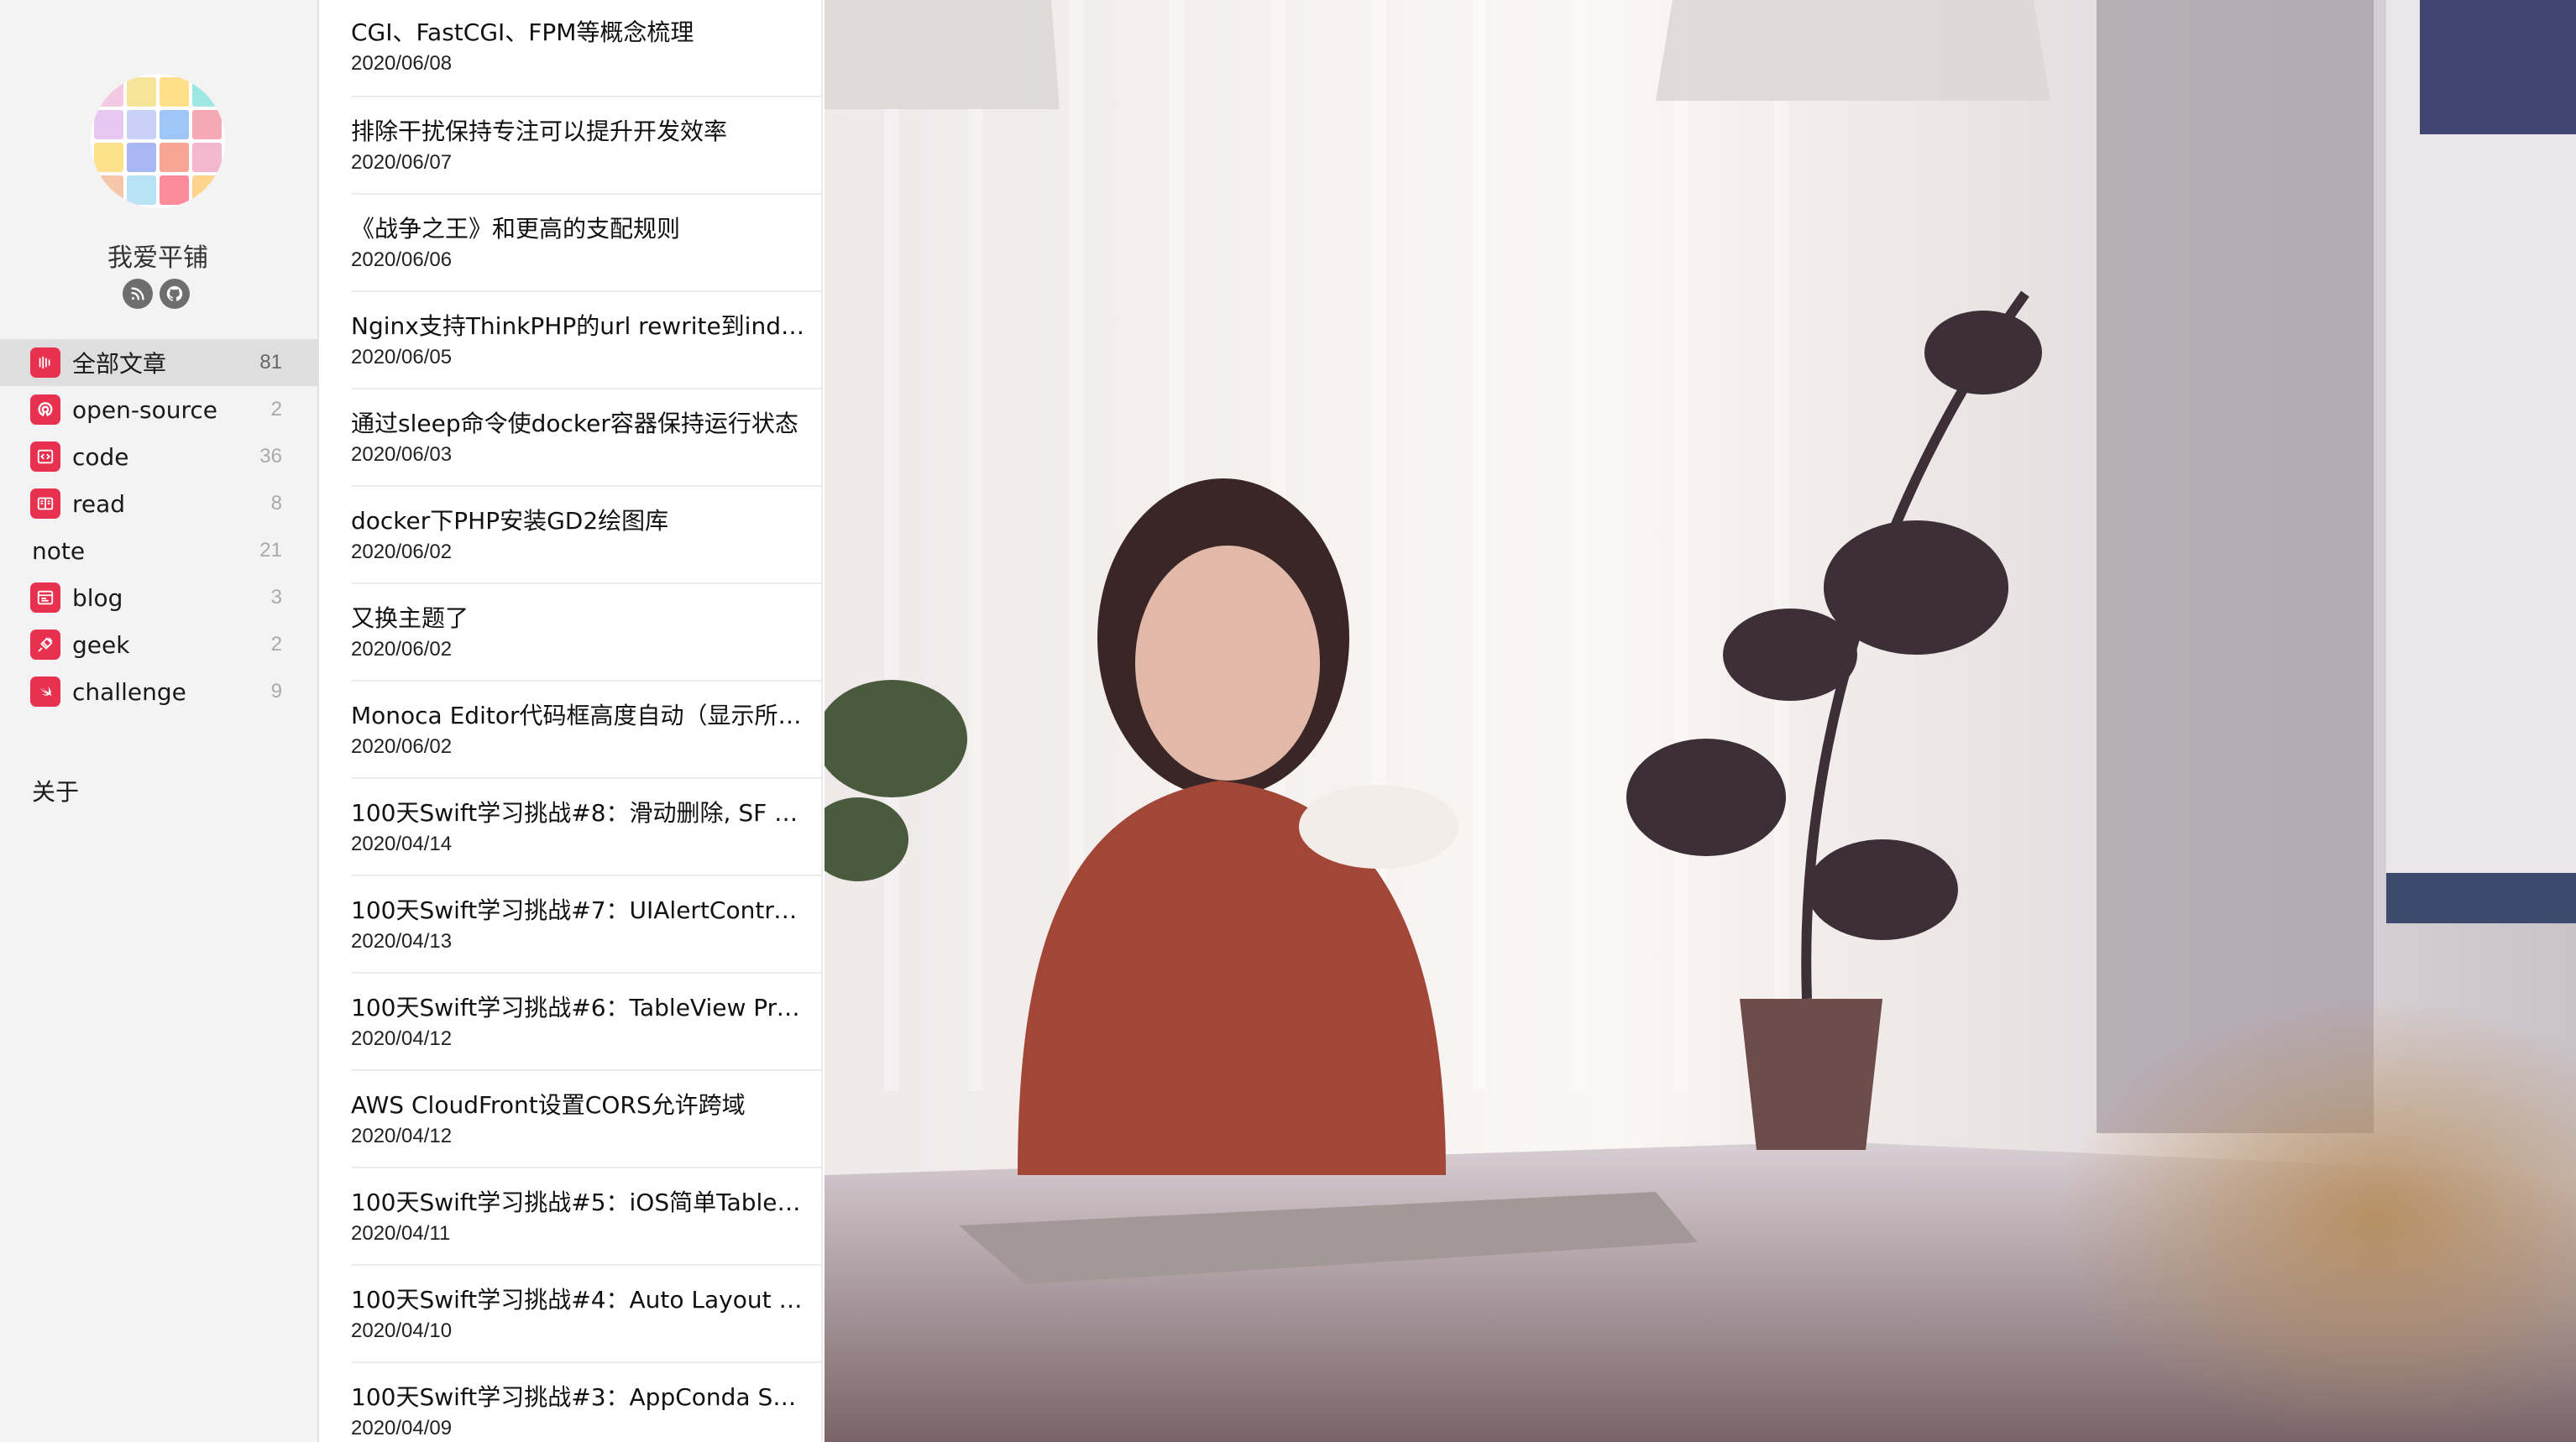 The image size is (2576, 1442). I want to click on list-item: 100天Swift学习挑战#3：AppConda Swift 2020/04/09, so click(586, 1402).